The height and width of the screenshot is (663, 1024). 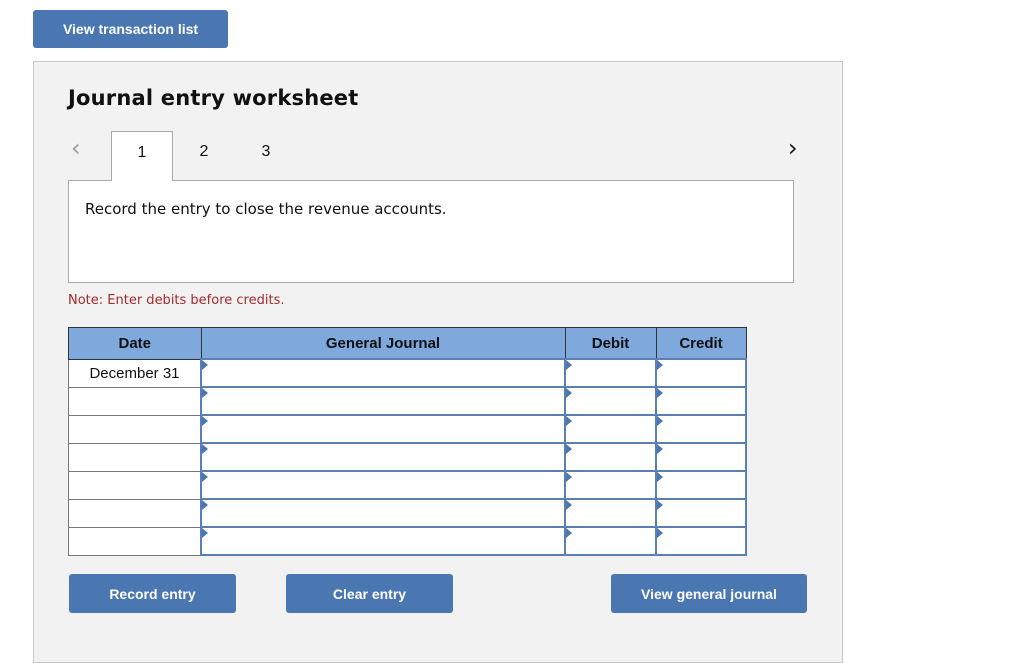 What do you see at coordinates (130, 29) in the screenshot?
I see `view-transaction-list-button: View transaction list` at bounding box center [130, 29].